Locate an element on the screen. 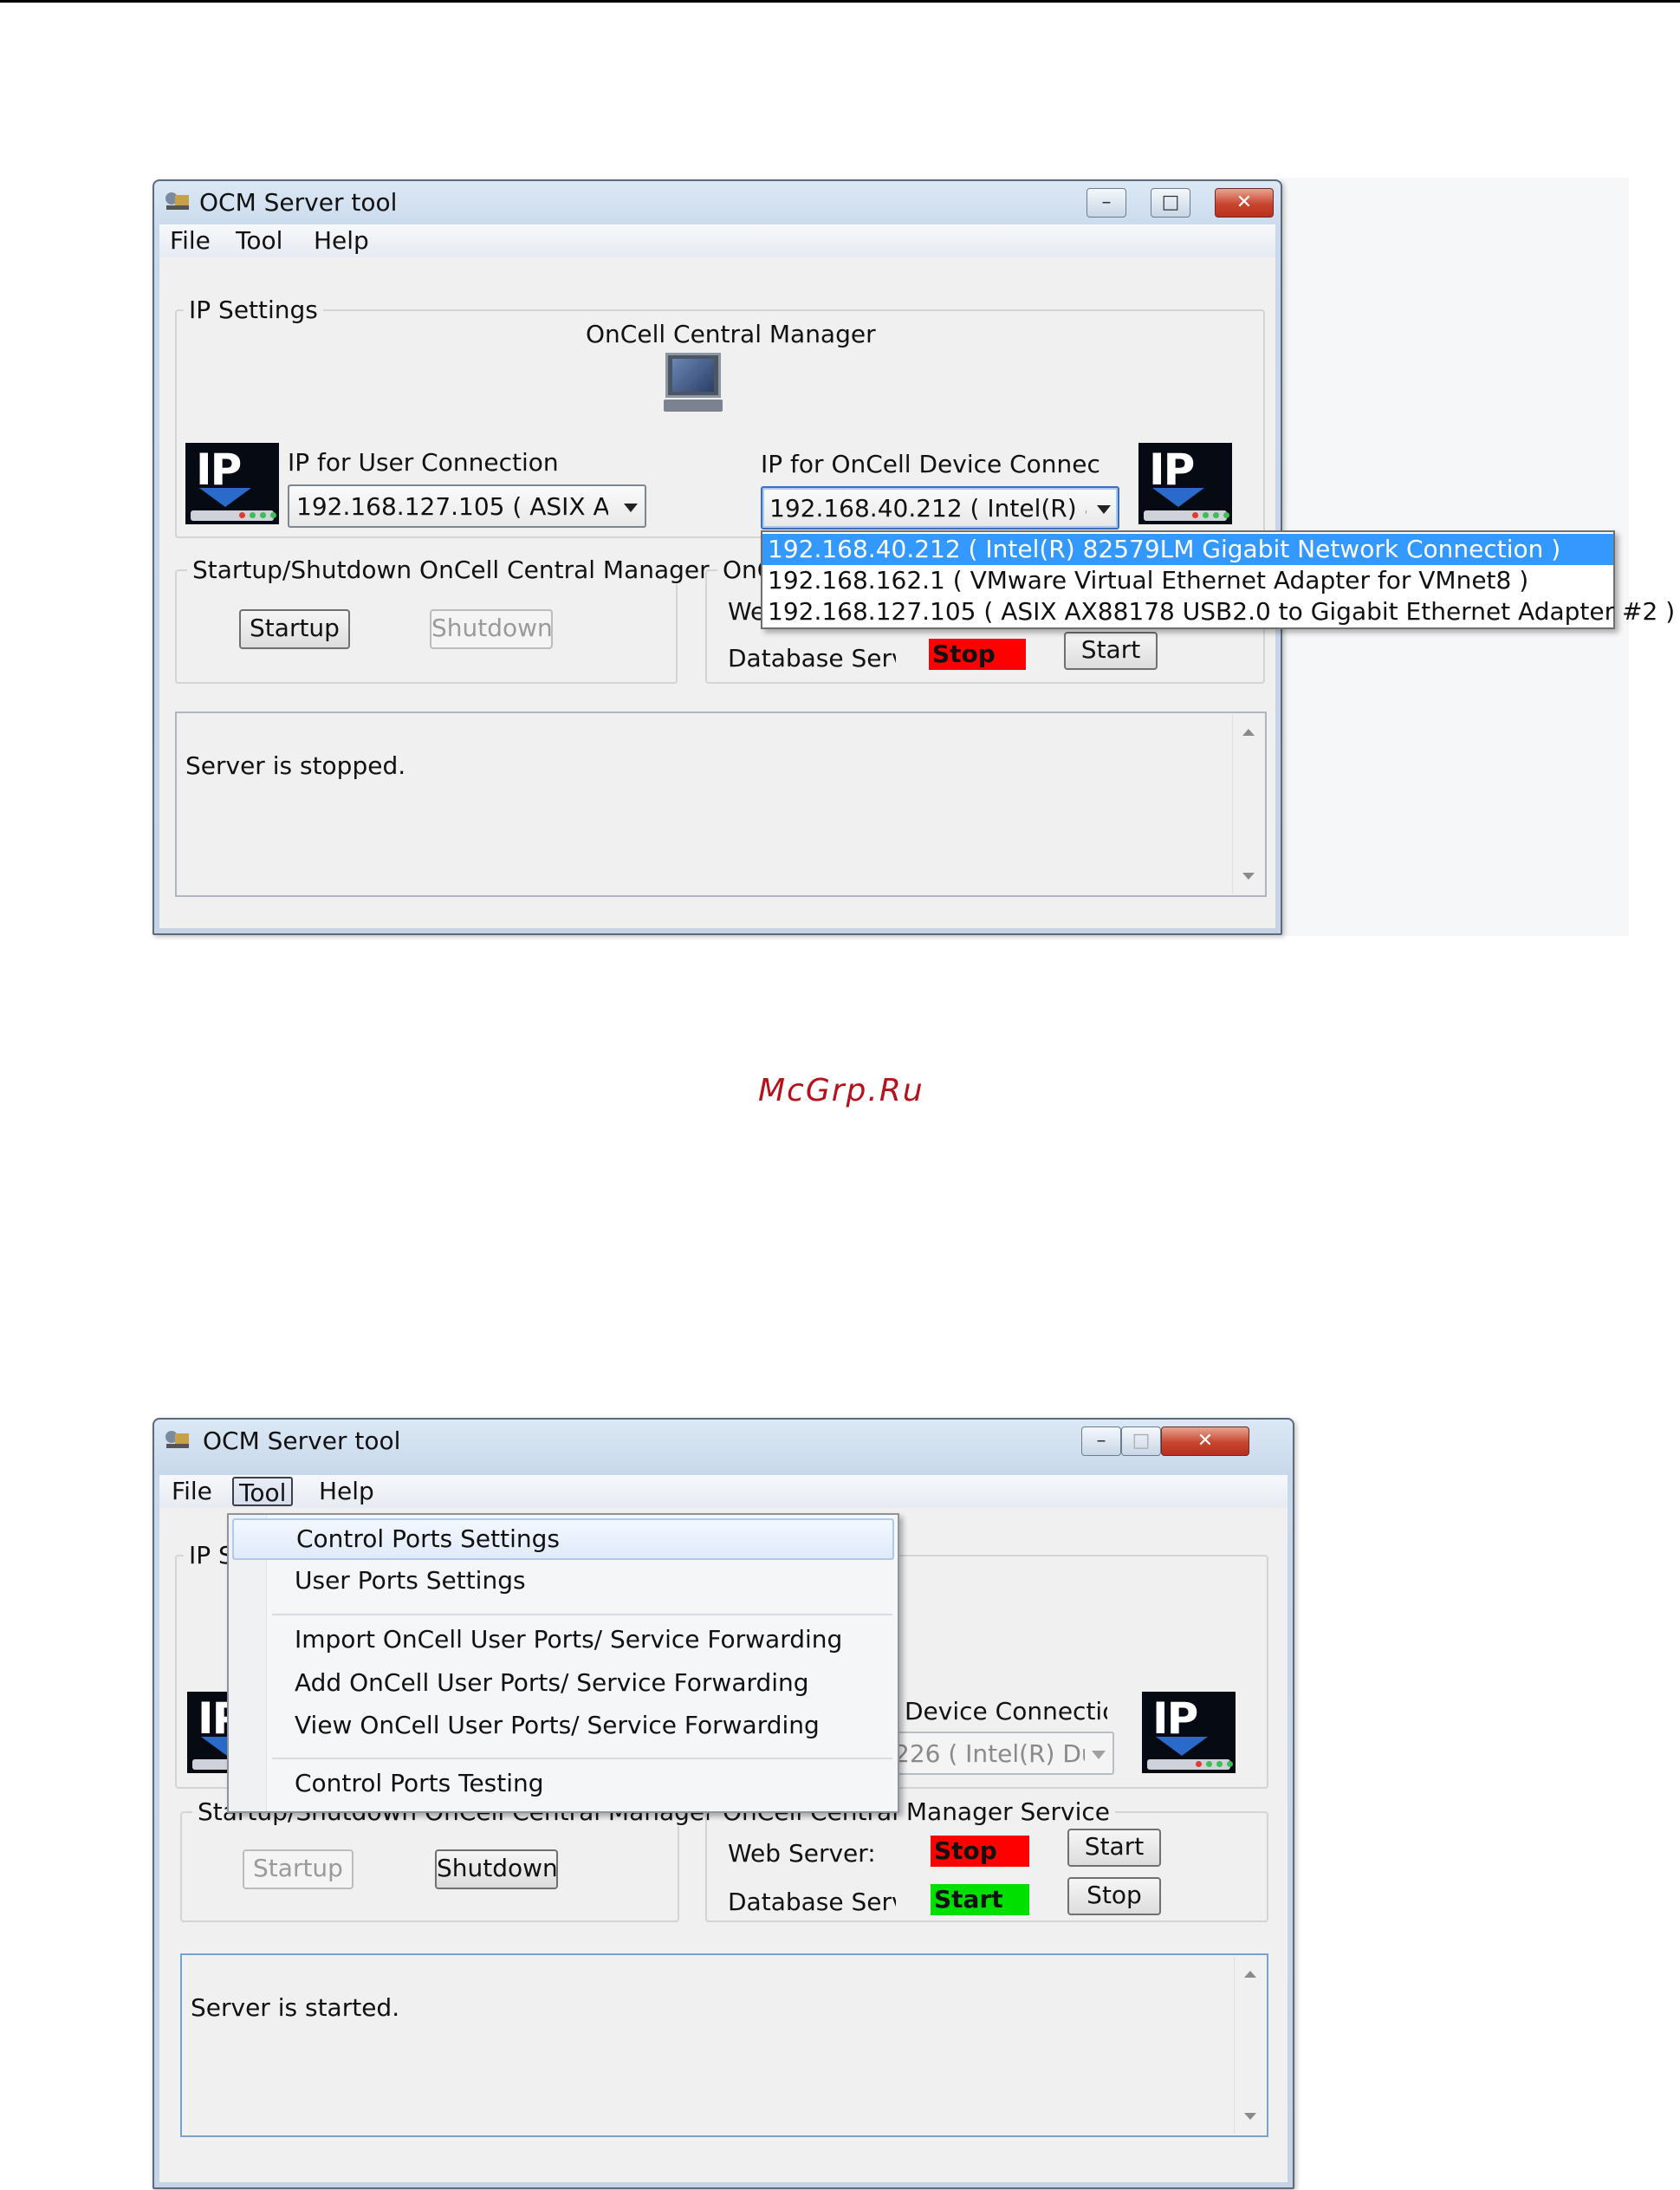  log-text: Server is started. is located at coordinates (295, 2008).